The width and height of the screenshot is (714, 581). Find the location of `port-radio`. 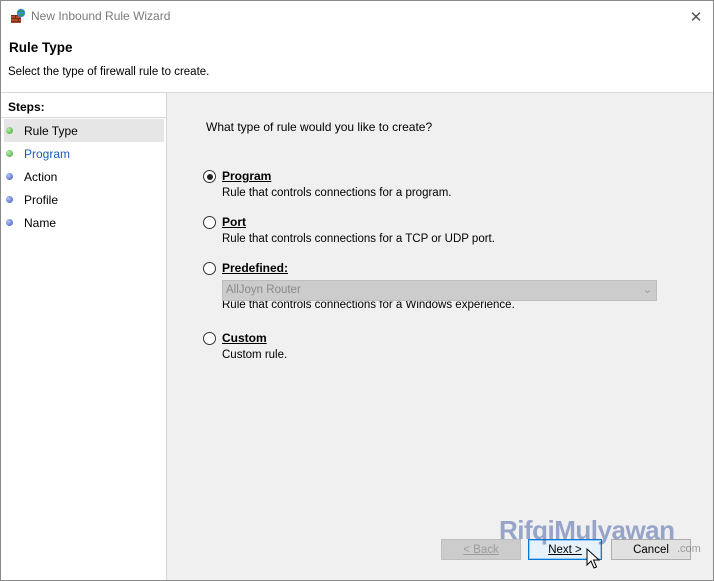

port-radio is located at coordinates (209, 222).